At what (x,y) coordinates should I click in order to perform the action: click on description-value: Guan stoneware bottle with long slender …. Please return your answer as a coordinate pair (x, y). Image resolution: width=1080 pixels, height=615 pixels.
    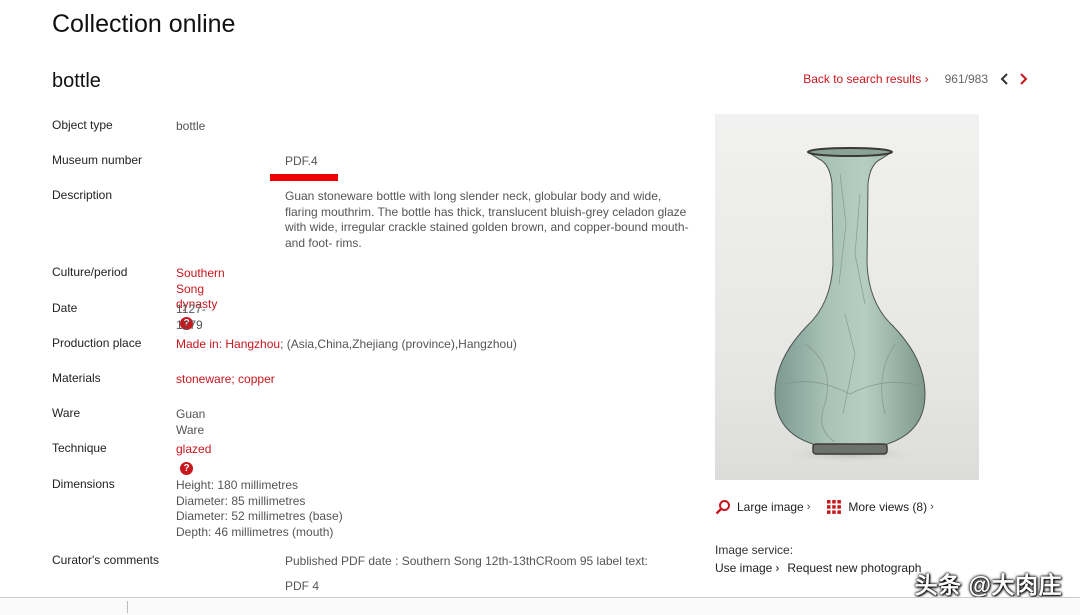
    Looking at the image, I should click on (487, 219).